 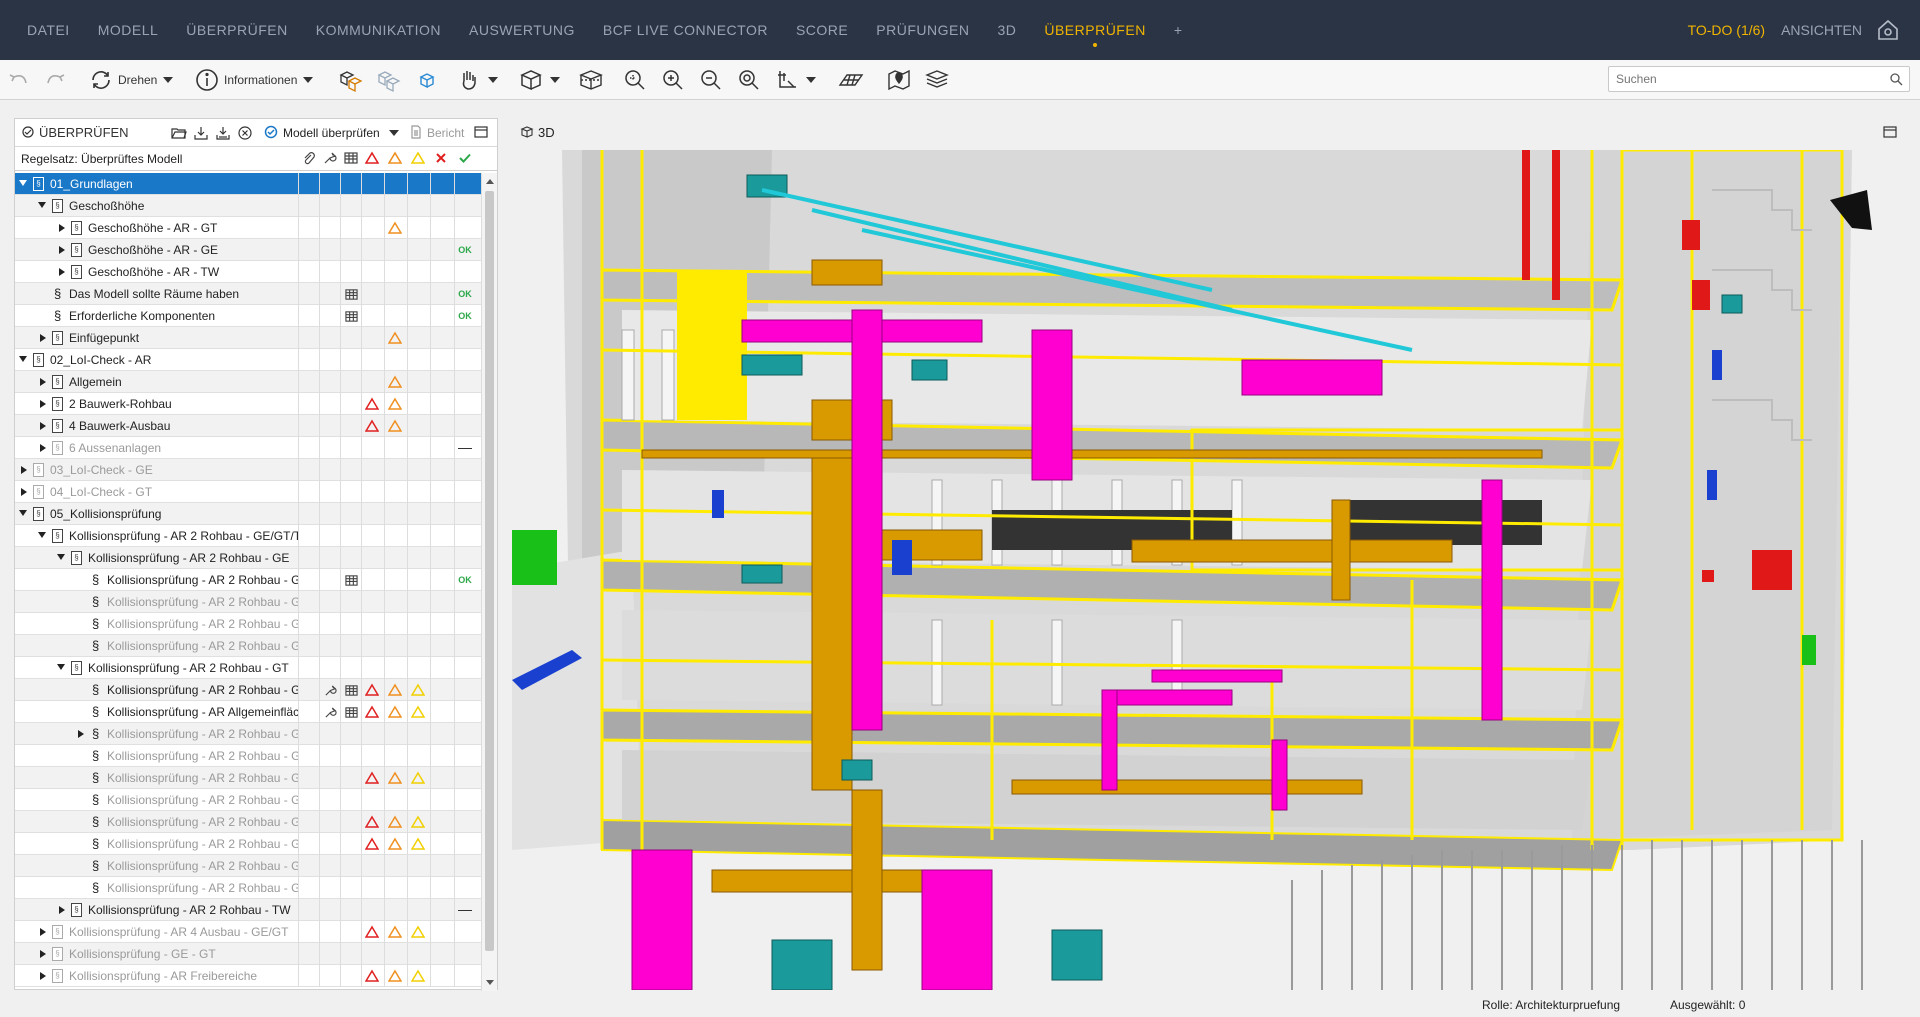 What do you see at coordinates (351, 80) in the screenshot?
I see `show-all-button` at bounding box center [351, 80].